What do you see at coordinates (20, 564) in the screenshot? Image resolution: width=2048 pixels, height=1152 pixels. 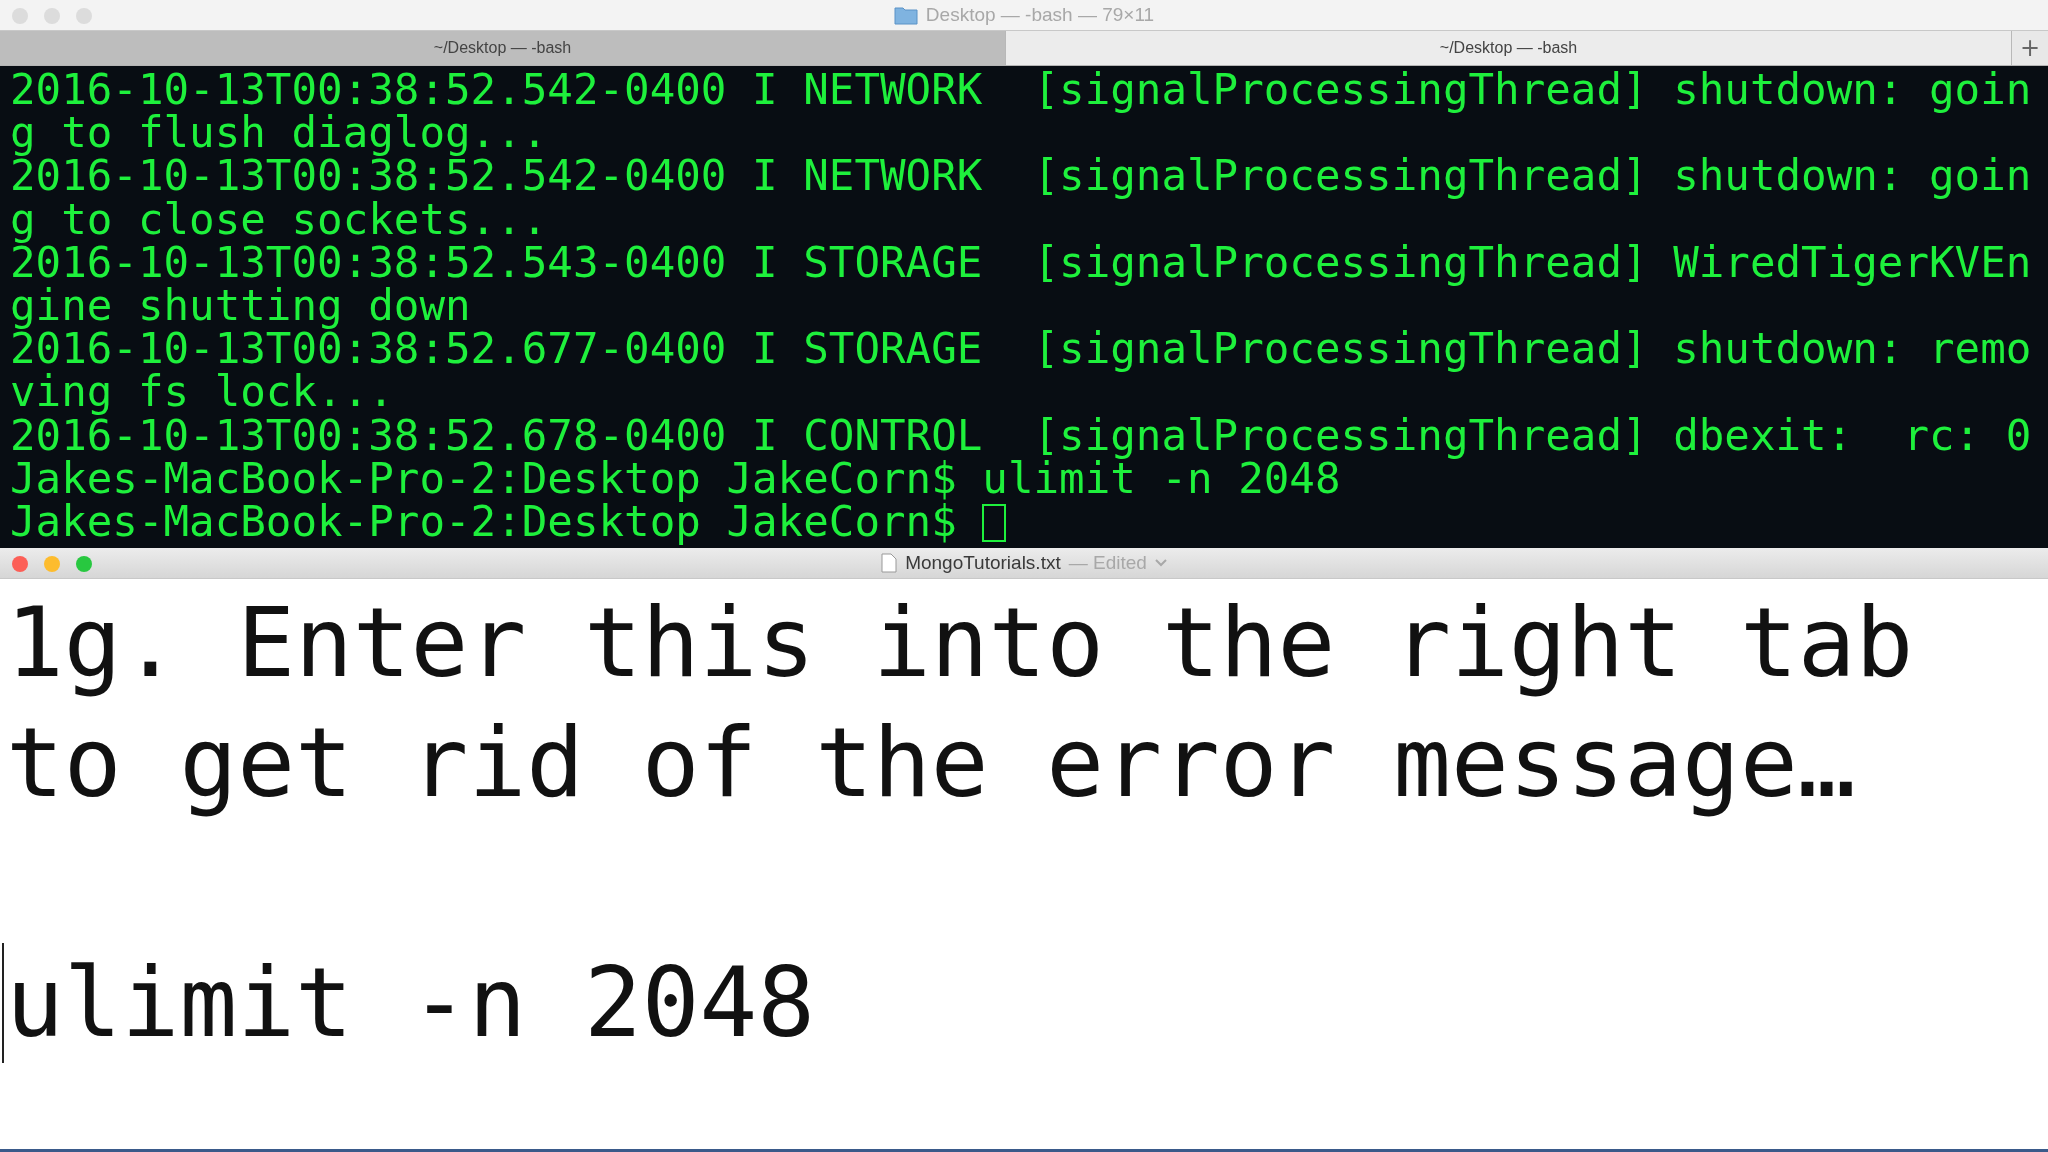 I see `close-button` at bounding box center [20, 564].